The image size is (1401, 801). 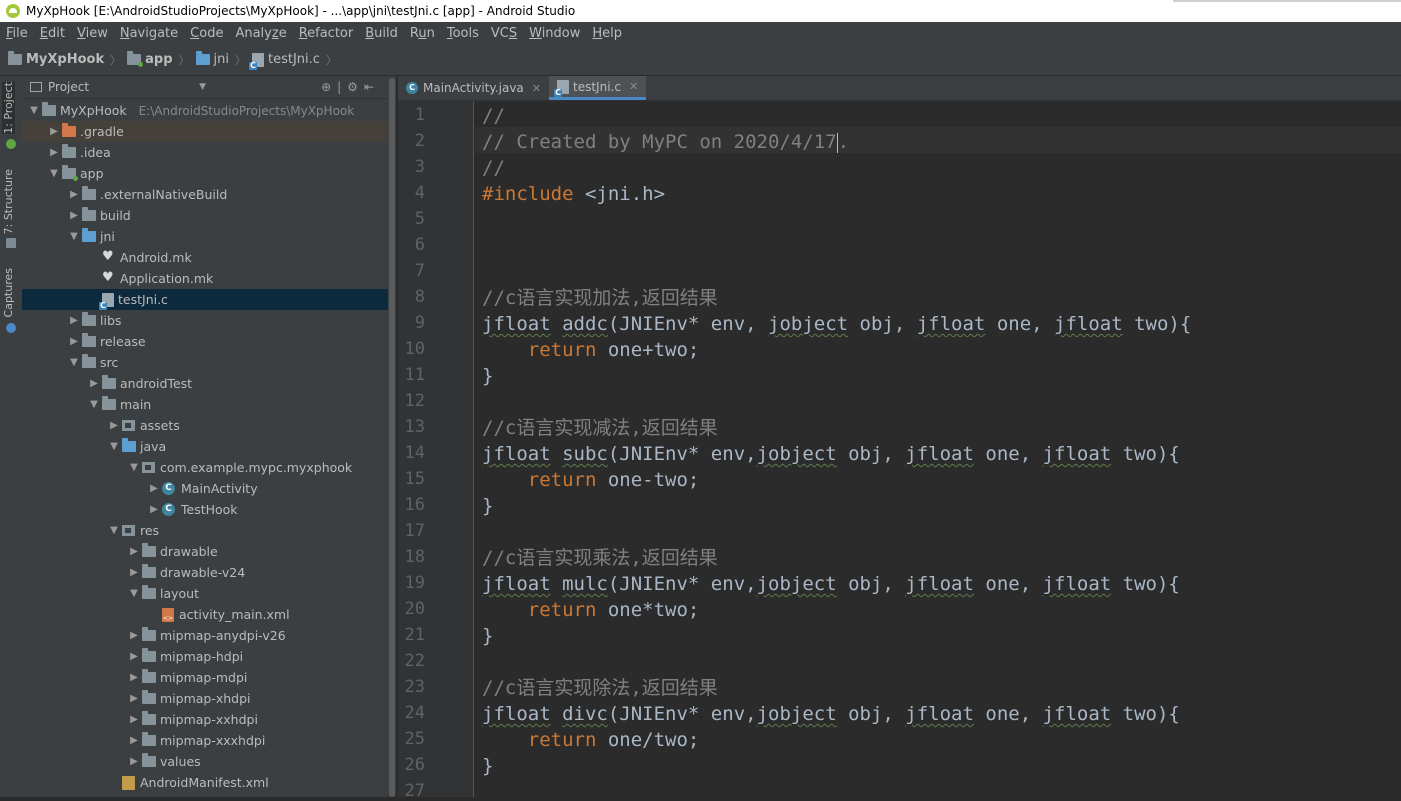 What do you see at coordinates (554, 33) in the screenshot?
I see `menu-item: Window` at bounding box center [554, 33].